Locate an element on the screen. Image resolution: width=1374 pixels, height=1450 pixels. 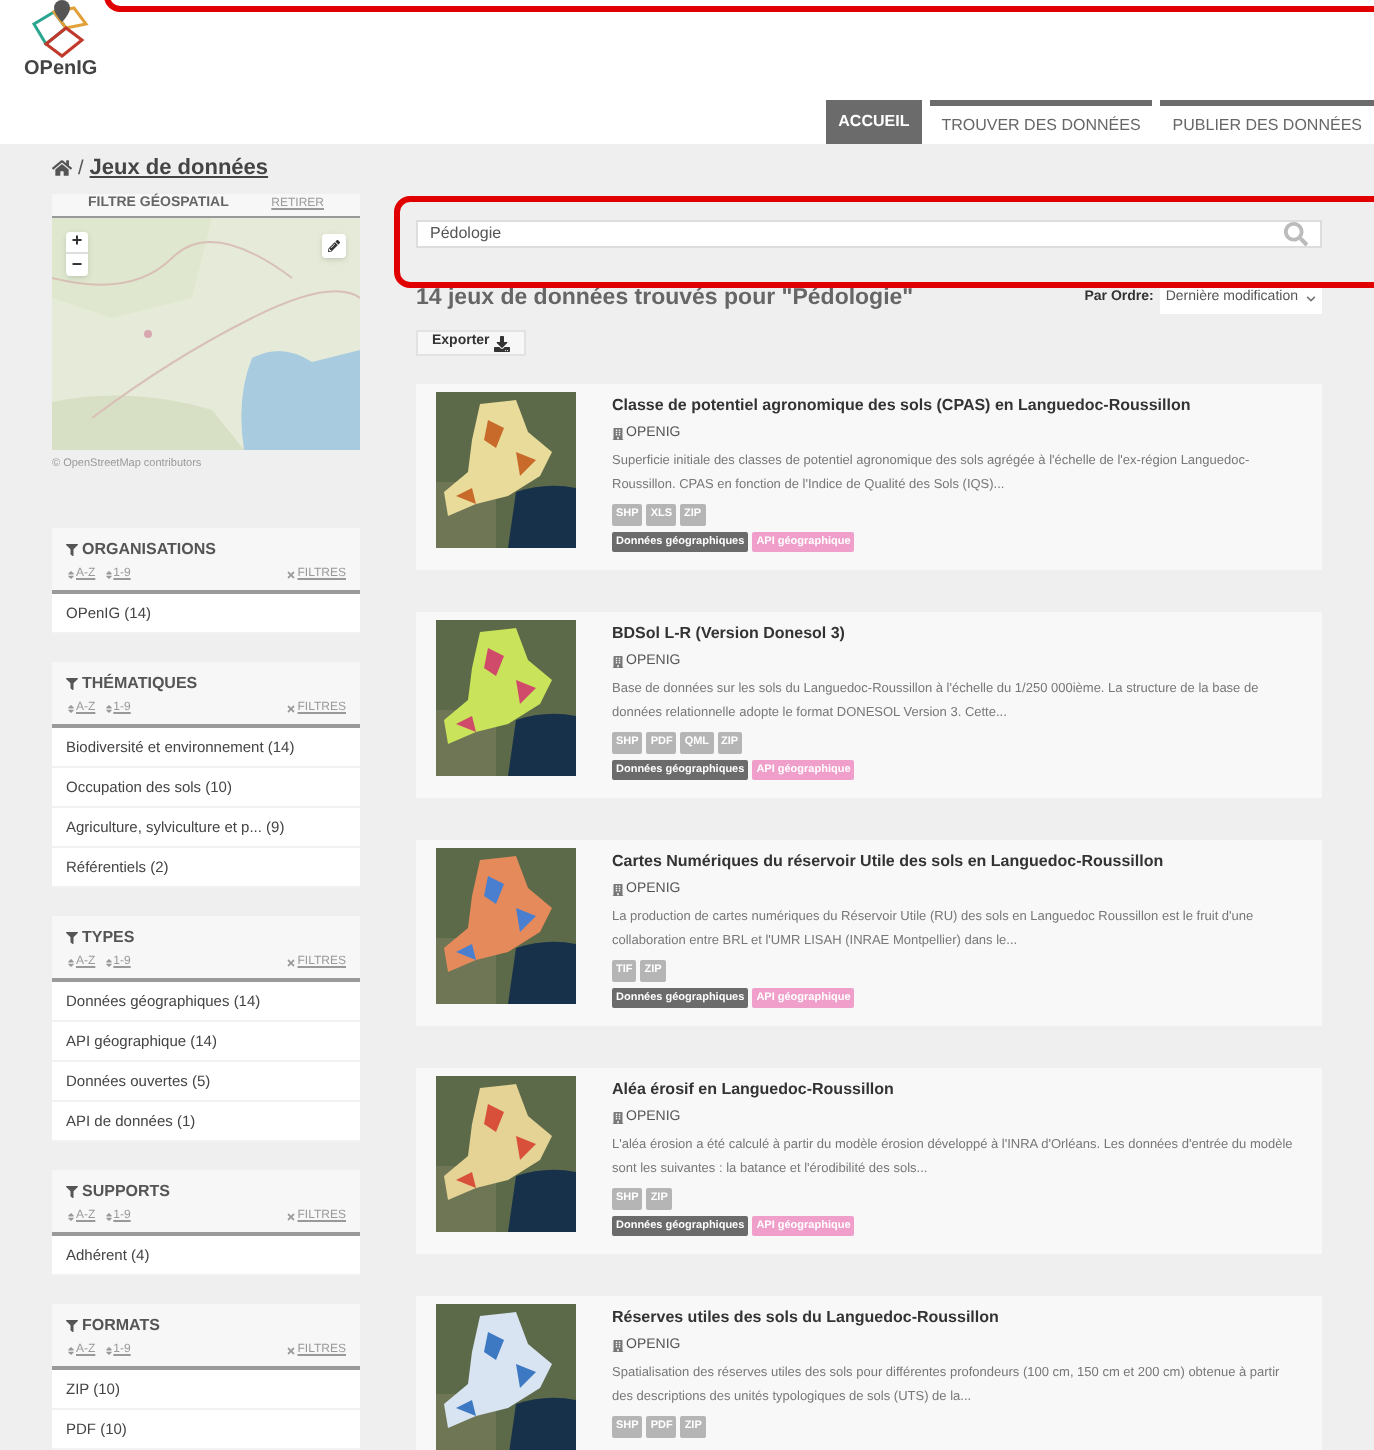
dataset-title: Classe de potentiel agronomique des sols (CPAS) en Languedoc-Roussillon is located at coordinates (957, 405).